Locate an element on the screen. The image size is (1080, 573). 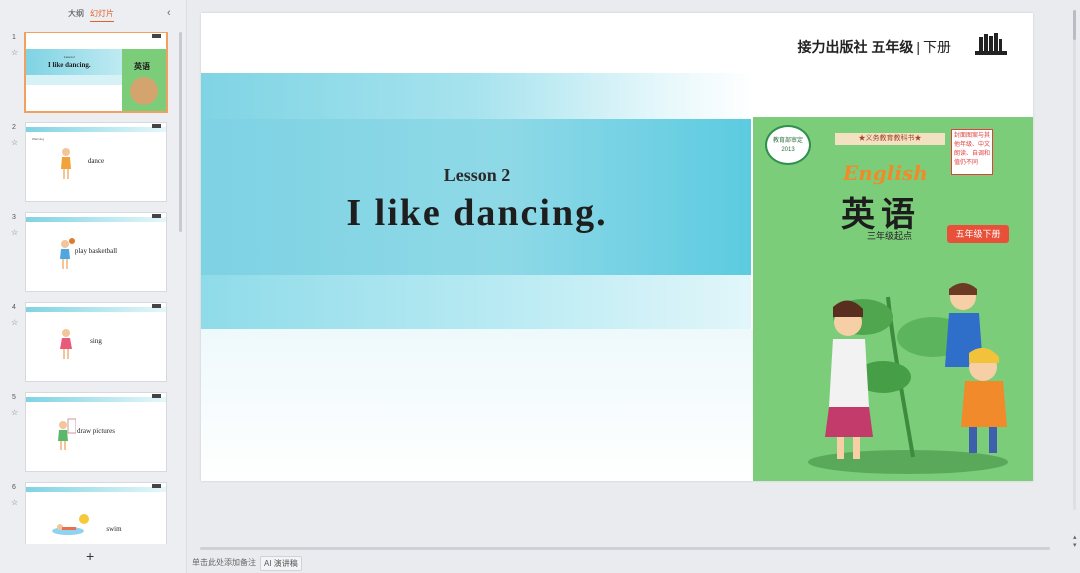
publisher-name: 接力出版社 五年级 is located at coordinates (855, 47).